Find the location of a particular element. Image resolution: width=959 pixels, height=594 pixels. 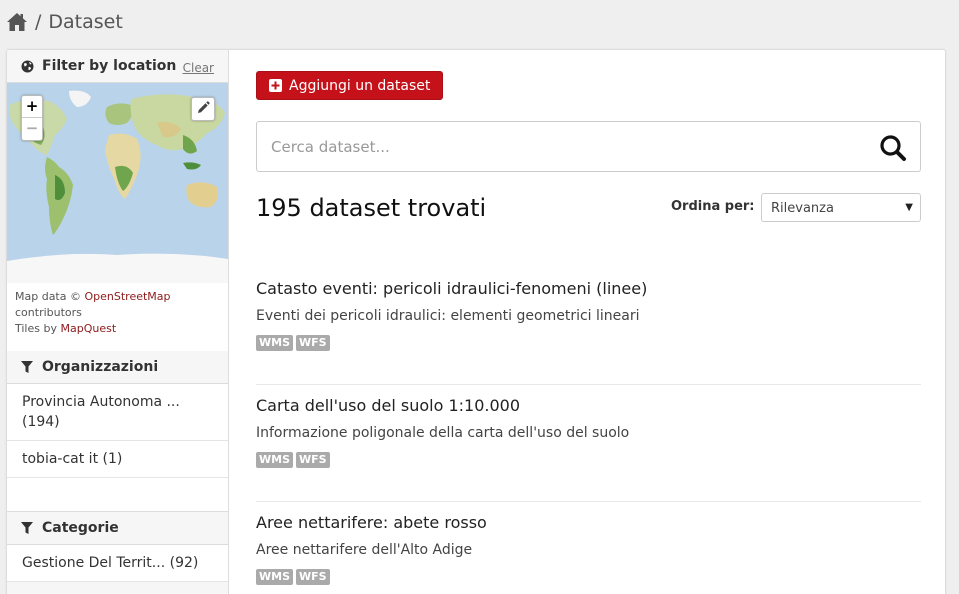

facet-item-label: tobia-cat it is located at coordinates (60, 459).